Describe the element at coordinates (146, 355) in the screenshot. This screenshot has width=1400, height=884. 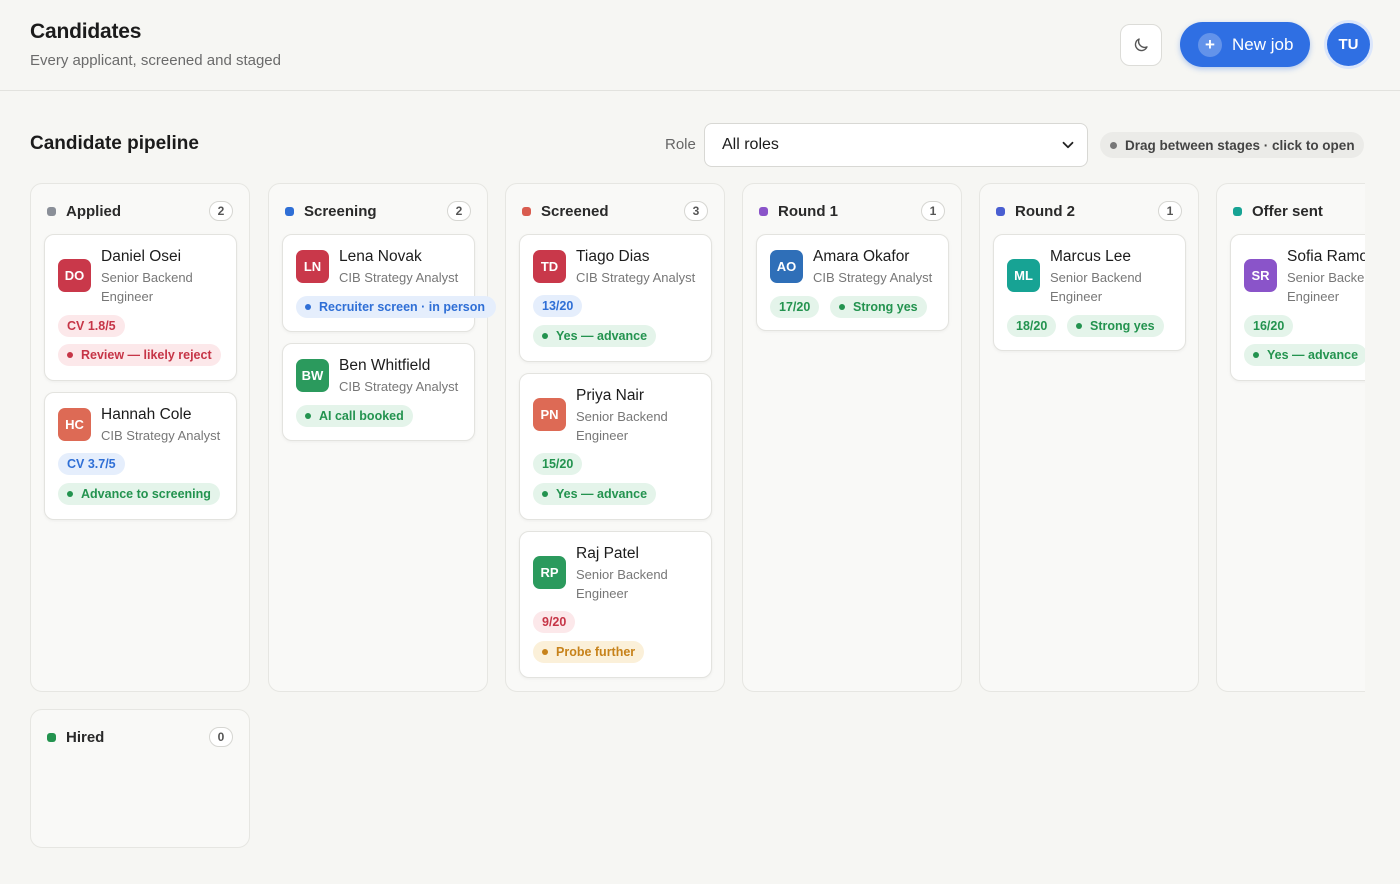
I see `status-text: Review — likely reject` at that location.